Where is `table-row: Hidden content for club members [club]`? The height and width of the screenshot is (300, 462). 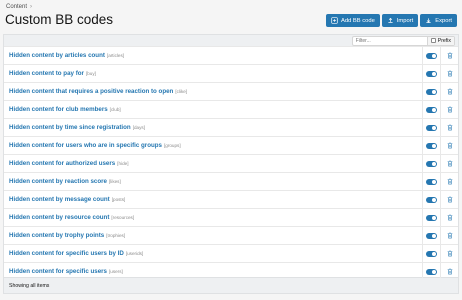
table-row: Hidden content for club members [club] is located at coordinates (231, 109).